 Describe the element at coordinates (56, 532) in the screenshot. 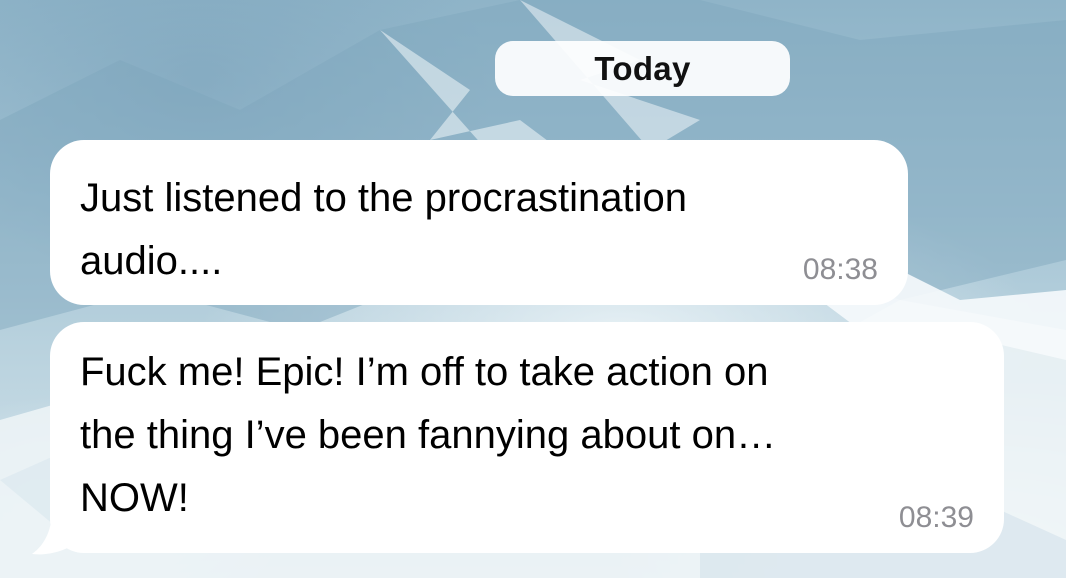

I see `bubble-tail-icon` at that location.